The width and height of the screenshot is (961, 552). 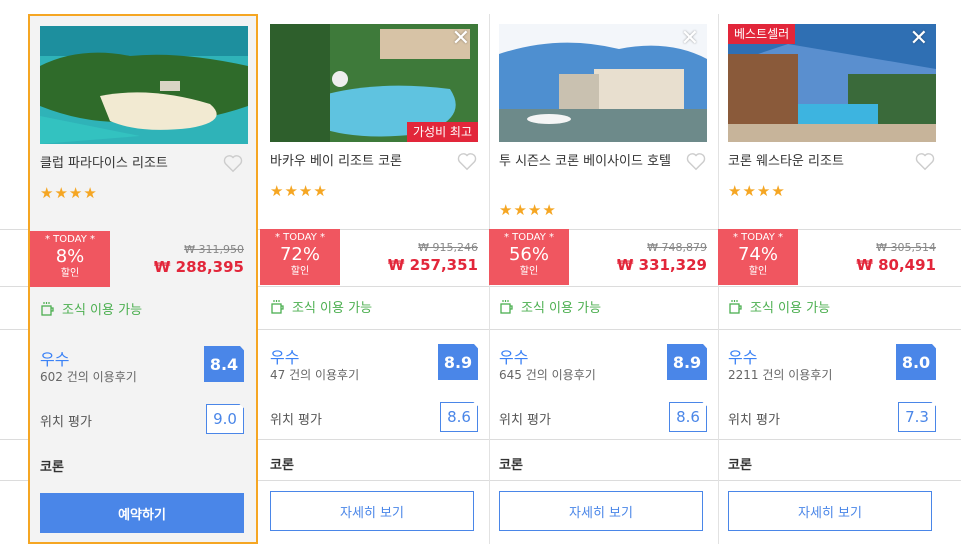 What do you see at coordinates (360, 161) in the screenshot?
I see `hotel-name: 바카우 베이 리조트 코론` at bounding box center [360, 161].